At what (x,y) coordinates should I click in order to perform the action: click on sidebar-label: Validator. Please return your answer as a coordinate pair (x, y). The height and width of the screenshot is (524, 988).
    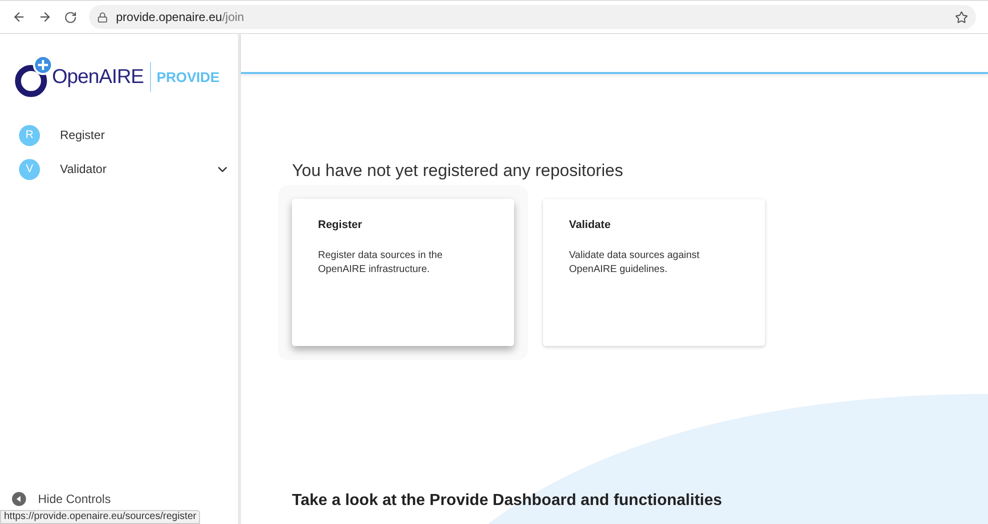
    Looking at the image, I should click on (84, 169).